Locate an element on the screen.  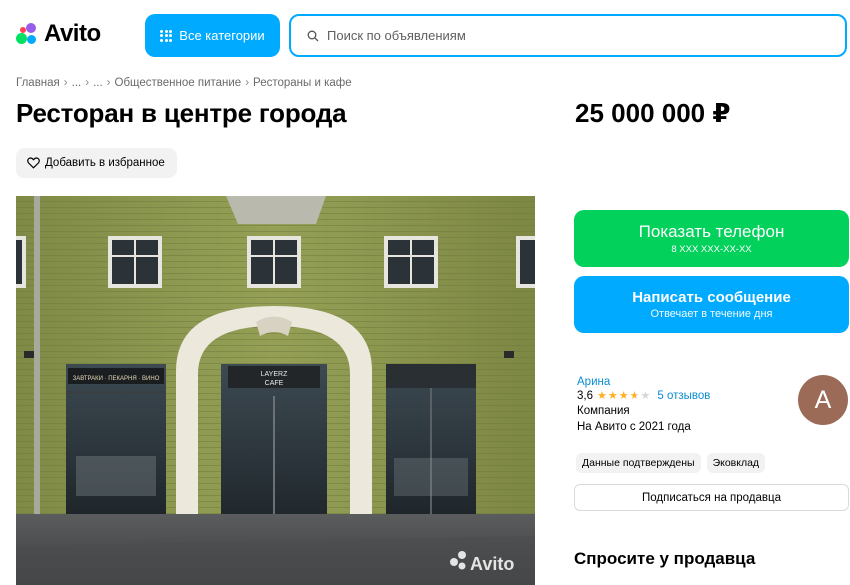
search-icon is located at coordinates (313, 35).